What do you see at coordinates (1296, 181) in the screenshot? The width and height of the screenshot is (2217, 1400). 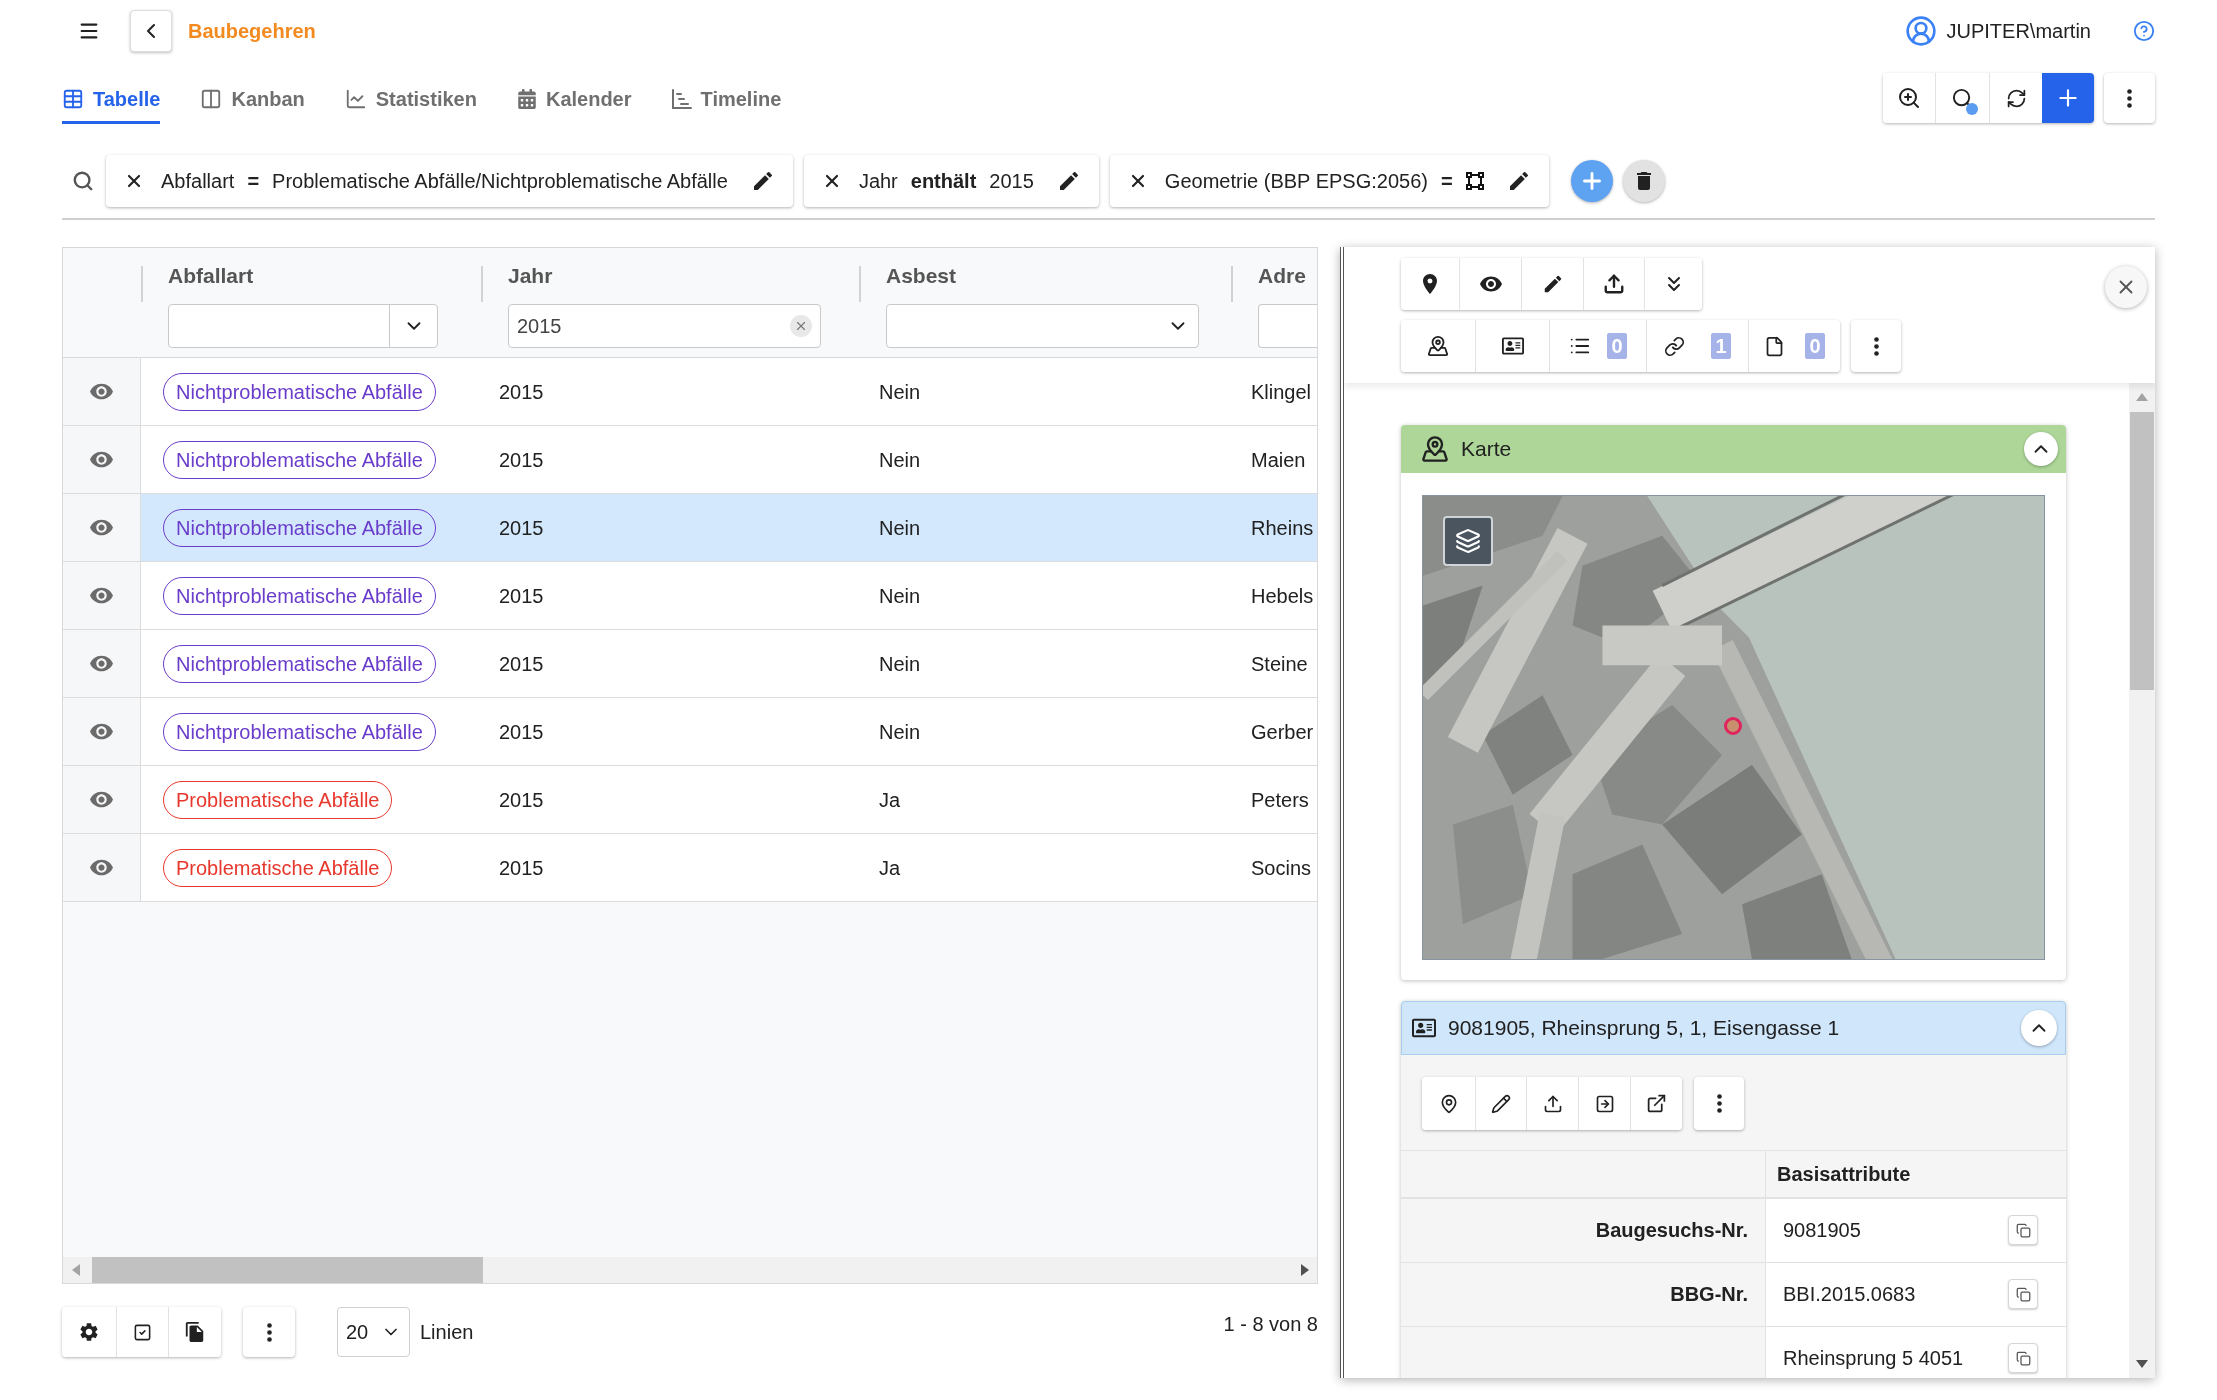 I see `filter-field: Geometrie (BBP EPSG:2056)` at bounding box center [1296, 181].